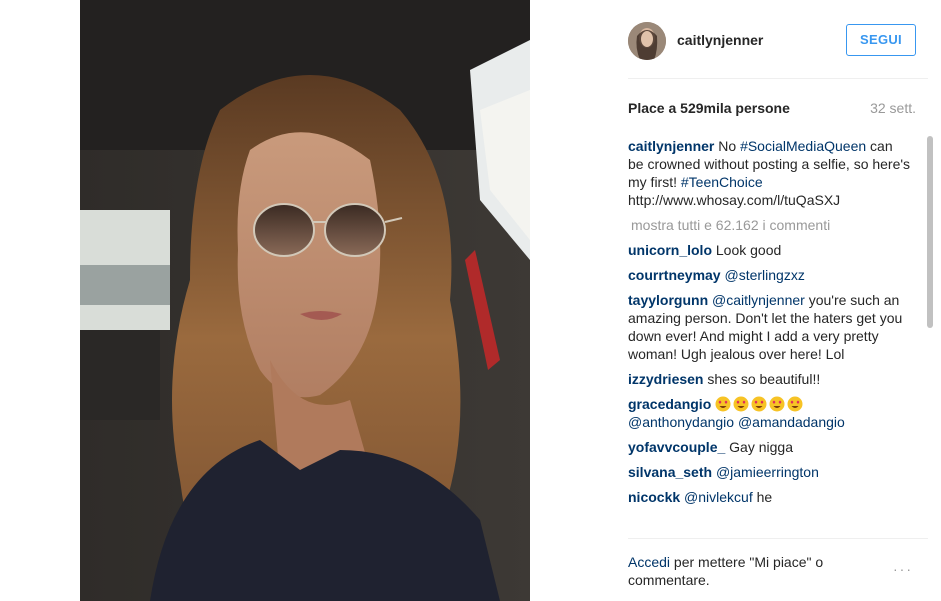 The image size is (941, 601). I want to click on likes-number: 529mila persone, so click(735, 108).